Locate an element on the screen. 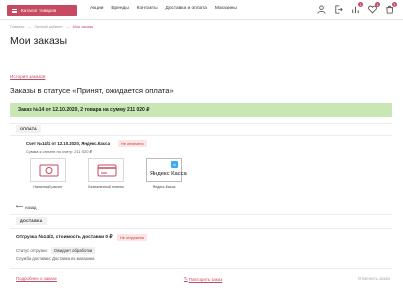 The height and width of the screenshot is (294, 403). payment-method-cash is located at coordinates (48, 170).